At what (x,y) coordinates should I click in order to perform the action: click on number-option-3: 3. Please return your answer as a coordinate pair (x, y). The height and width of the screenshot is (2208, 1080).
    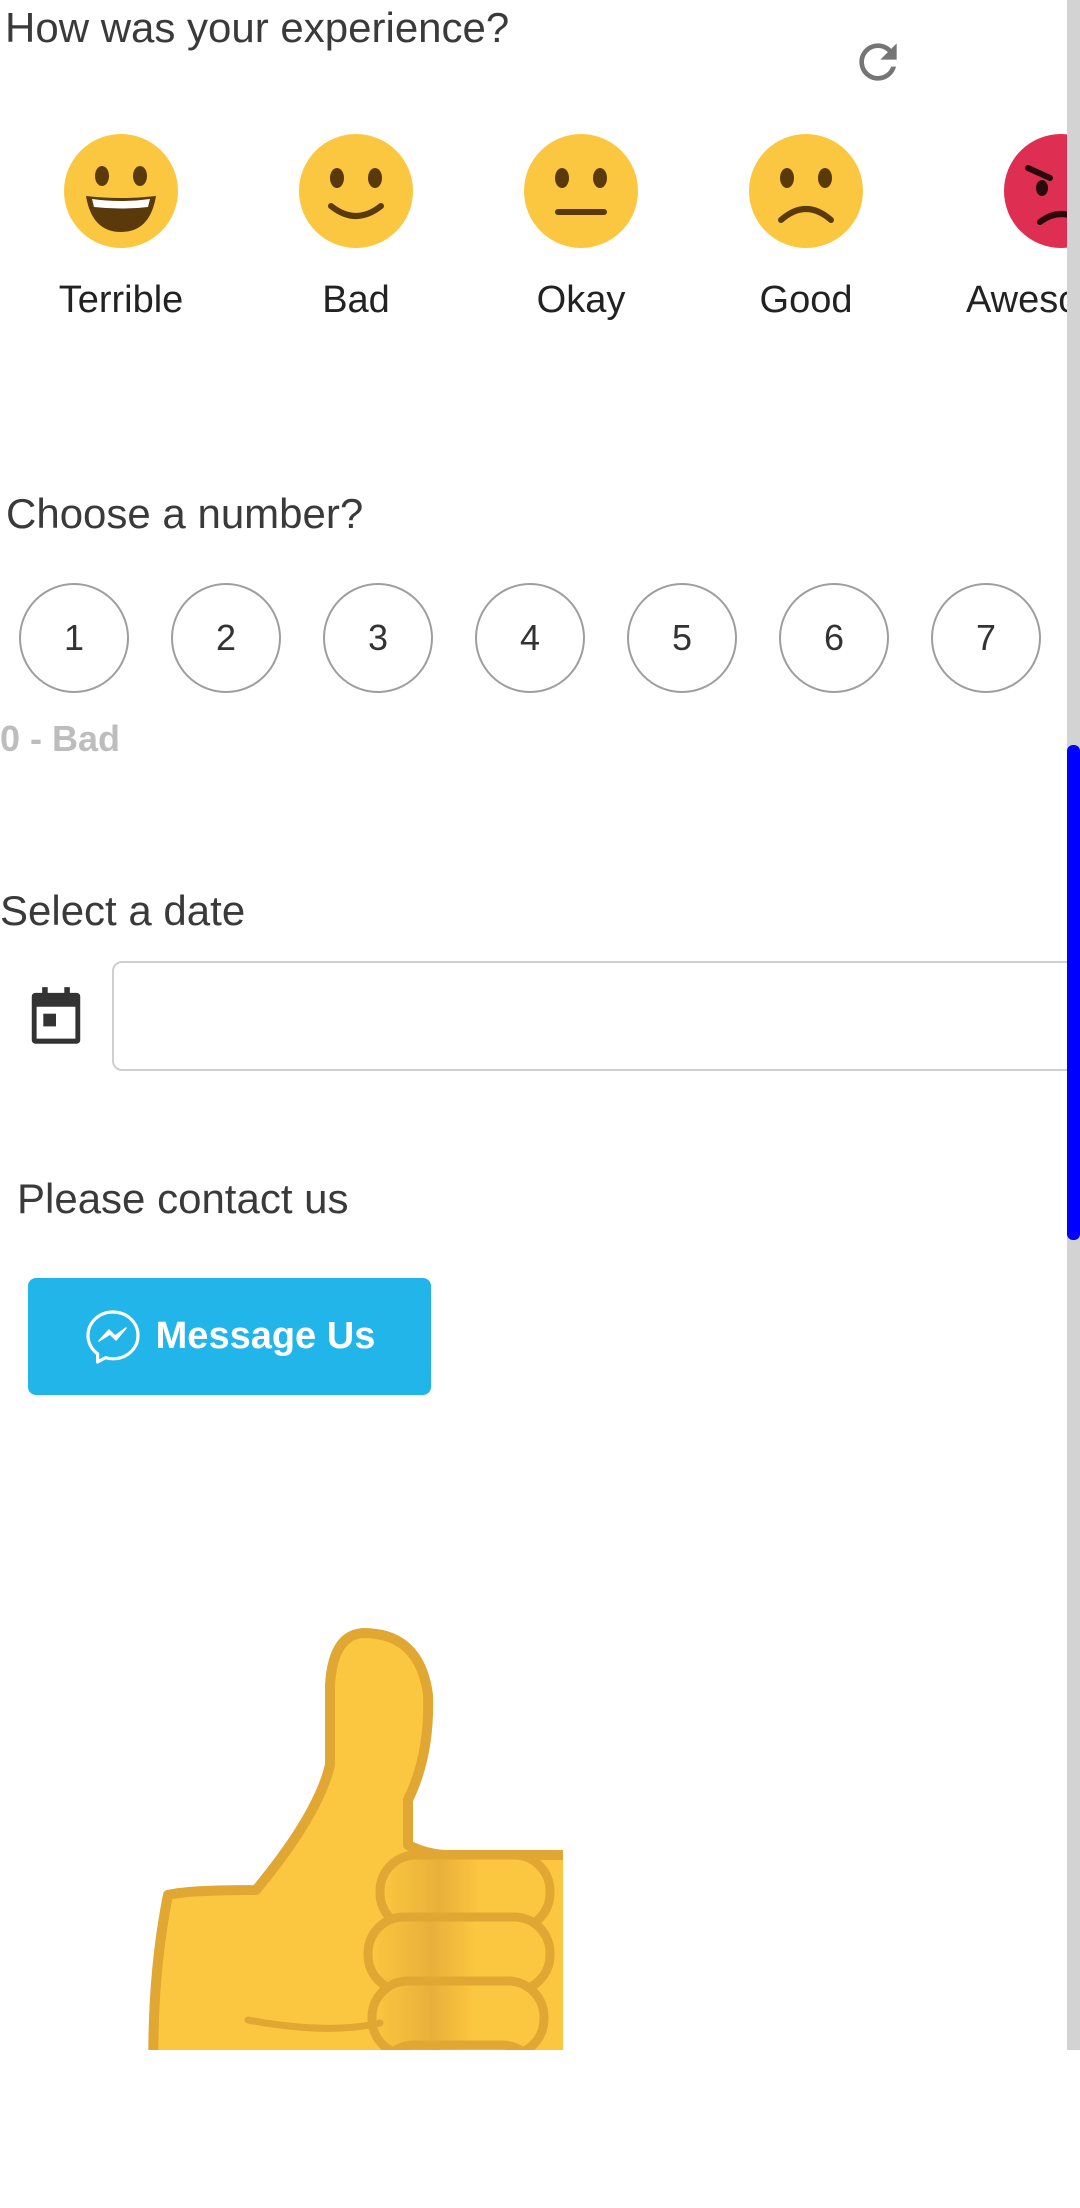
    Looking at the image, I should click on (378, 638).